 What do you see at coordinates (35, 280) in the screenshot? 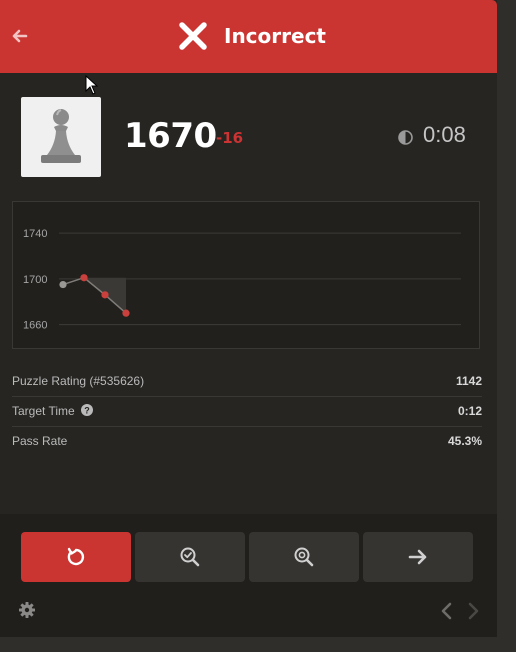
I see `y-tick-label: 1700` at bounding box center [35, 280].